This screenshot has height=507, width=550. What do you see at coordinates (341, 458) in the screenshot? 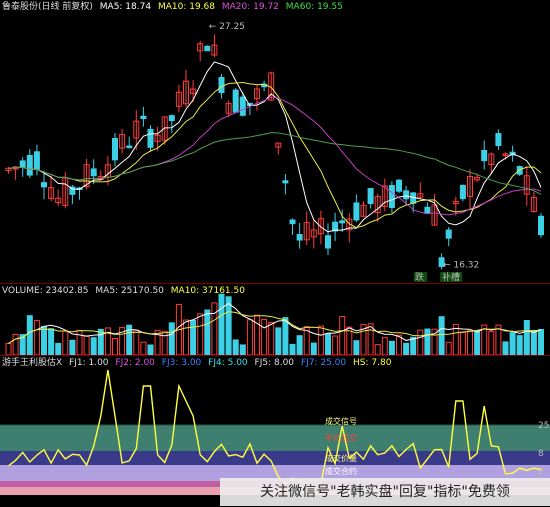
I see `band-label-price-volume: 成交价量` at bounding box center [341, 458].